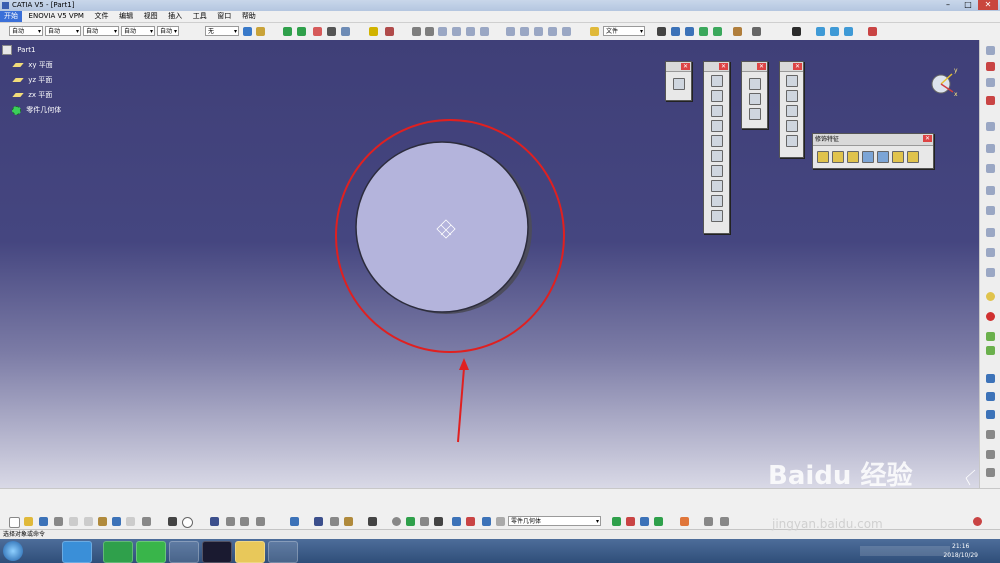 Image resolution: width=1000 pixels, height=563 pixels. Describe the element at coordinates (294, 521) in the screenshot. I see `update-icon` at that location.